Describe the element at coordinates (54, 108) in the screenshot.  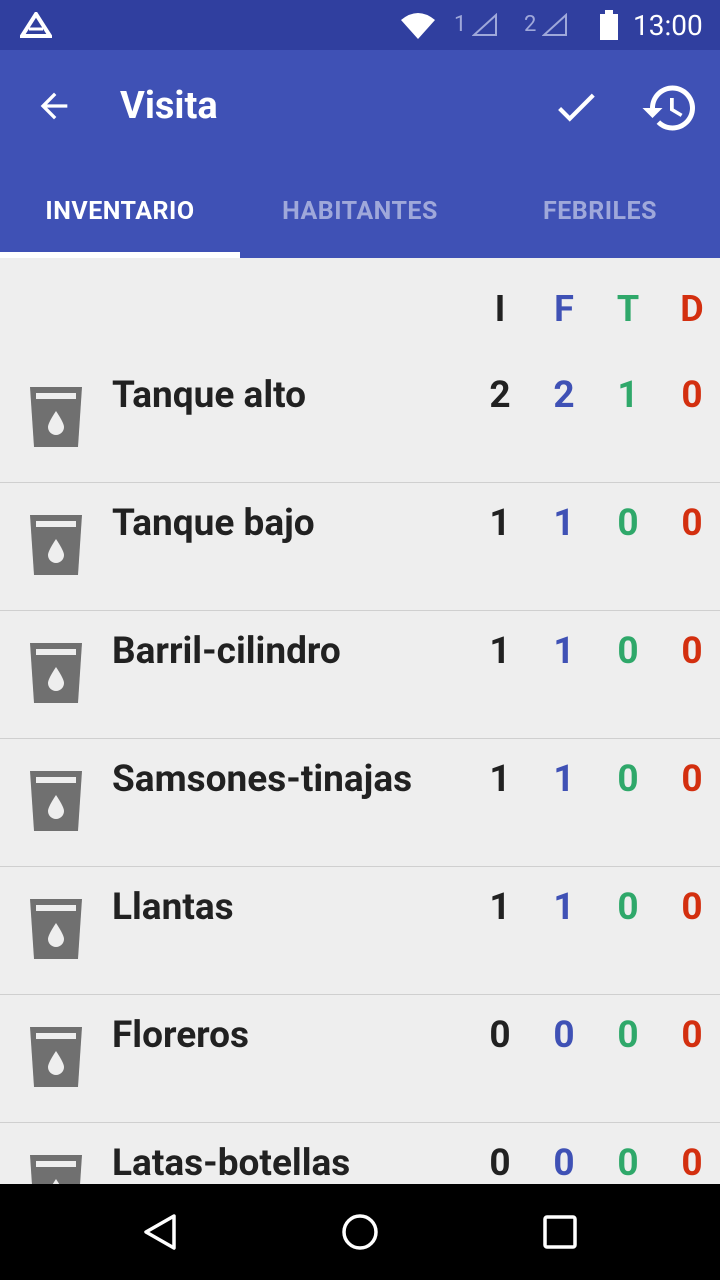
I see `back-arrow-icon` at that location.